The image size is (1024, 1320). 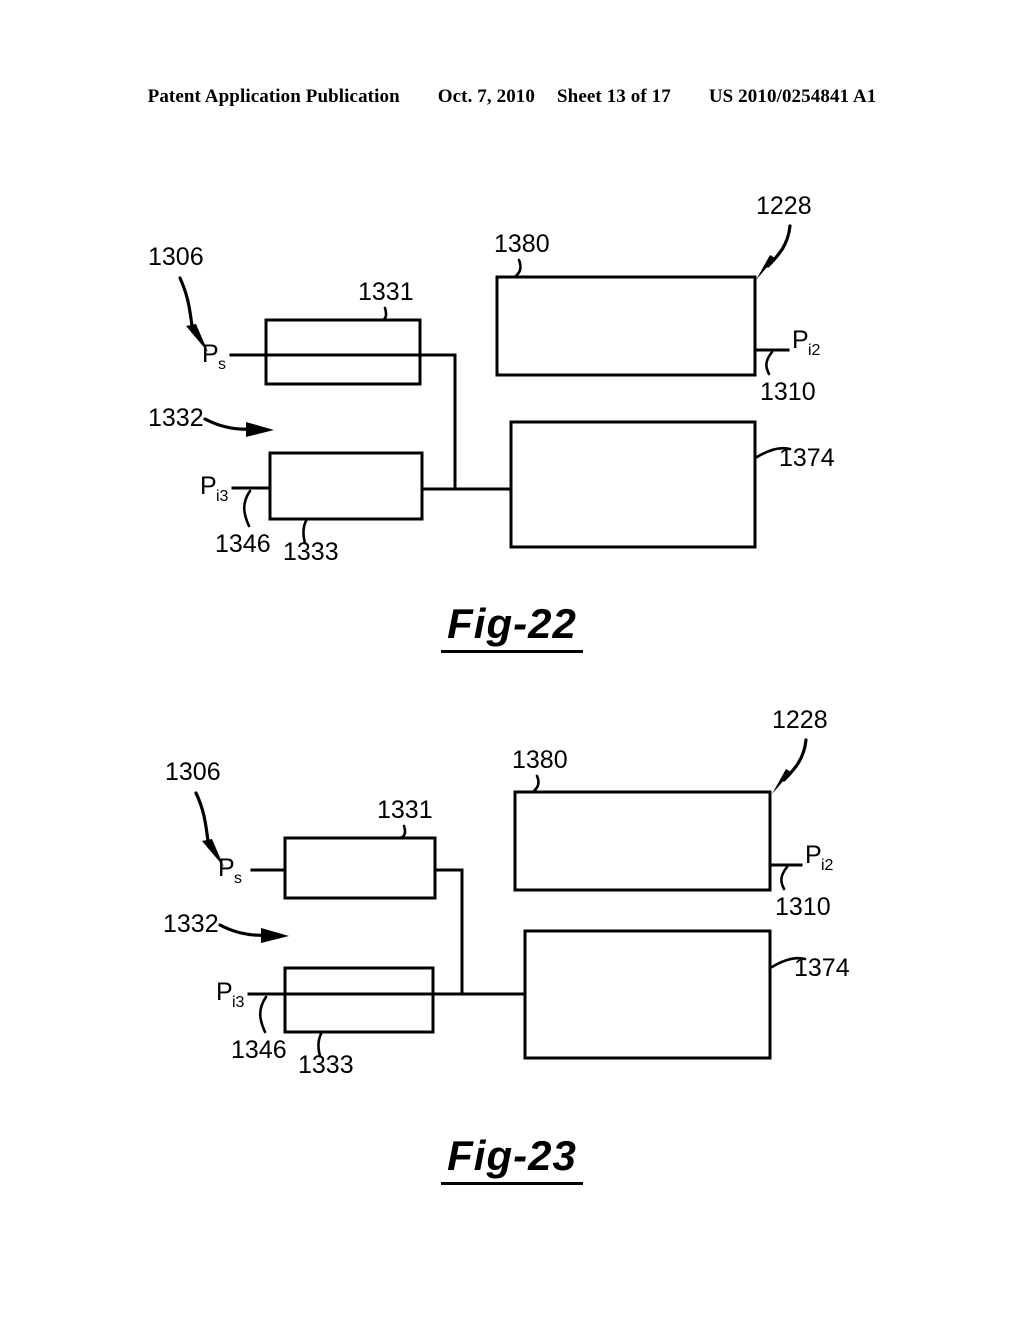 I want to click on wire-1331-drop, so click(x=448, y=932).